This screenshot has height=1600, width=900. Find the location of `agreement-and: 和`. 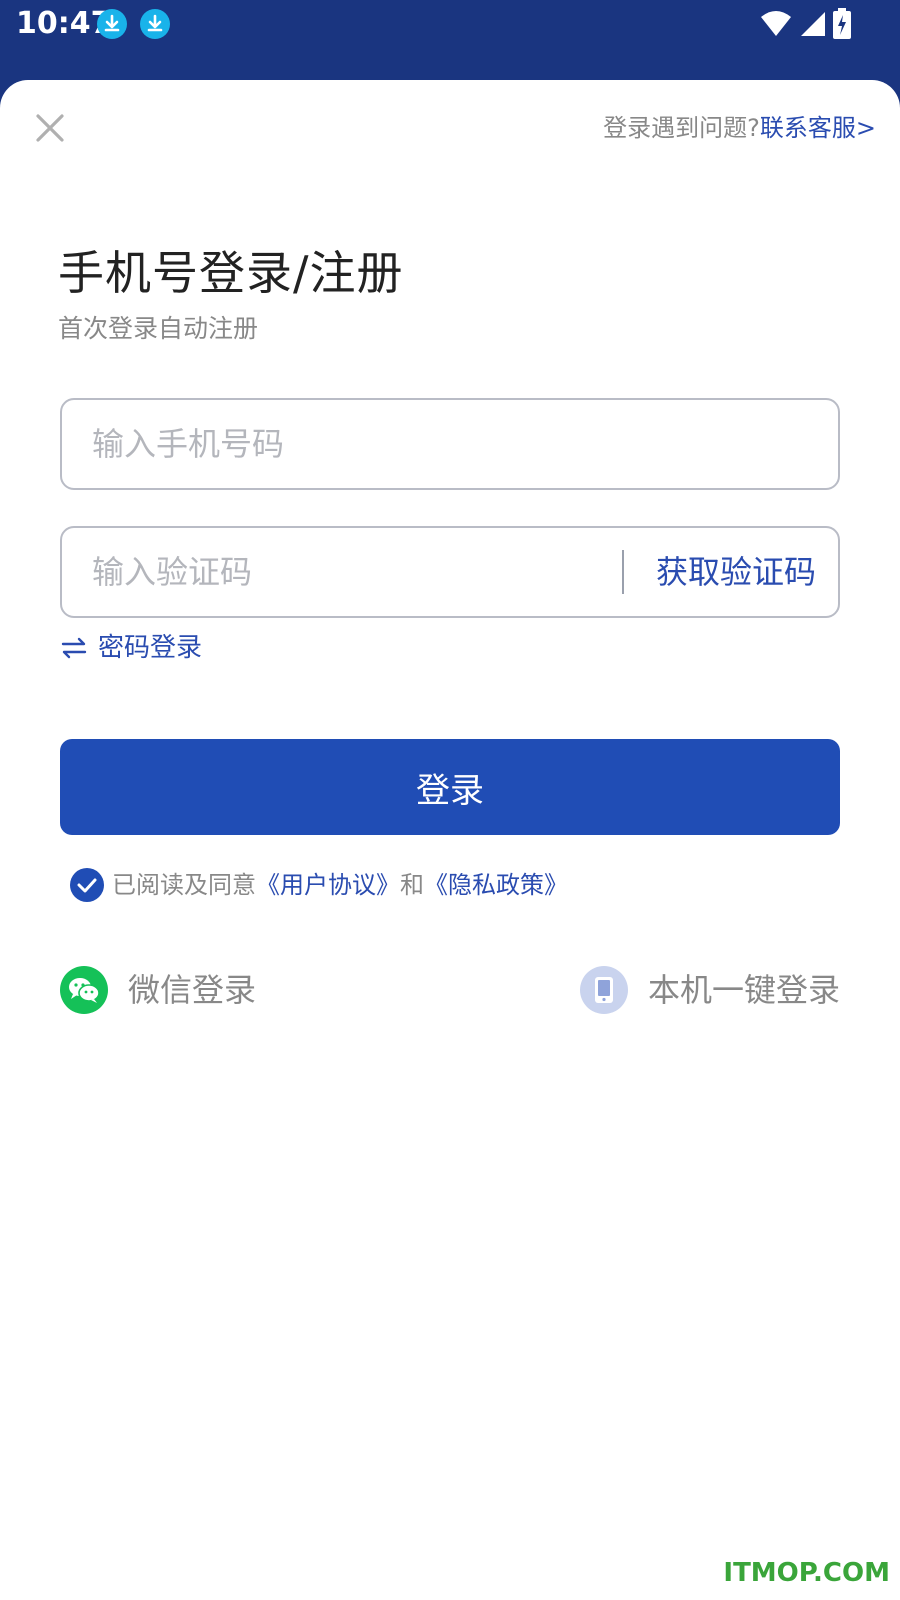

agreement-and: 和 is located at coordinates (412, 885).